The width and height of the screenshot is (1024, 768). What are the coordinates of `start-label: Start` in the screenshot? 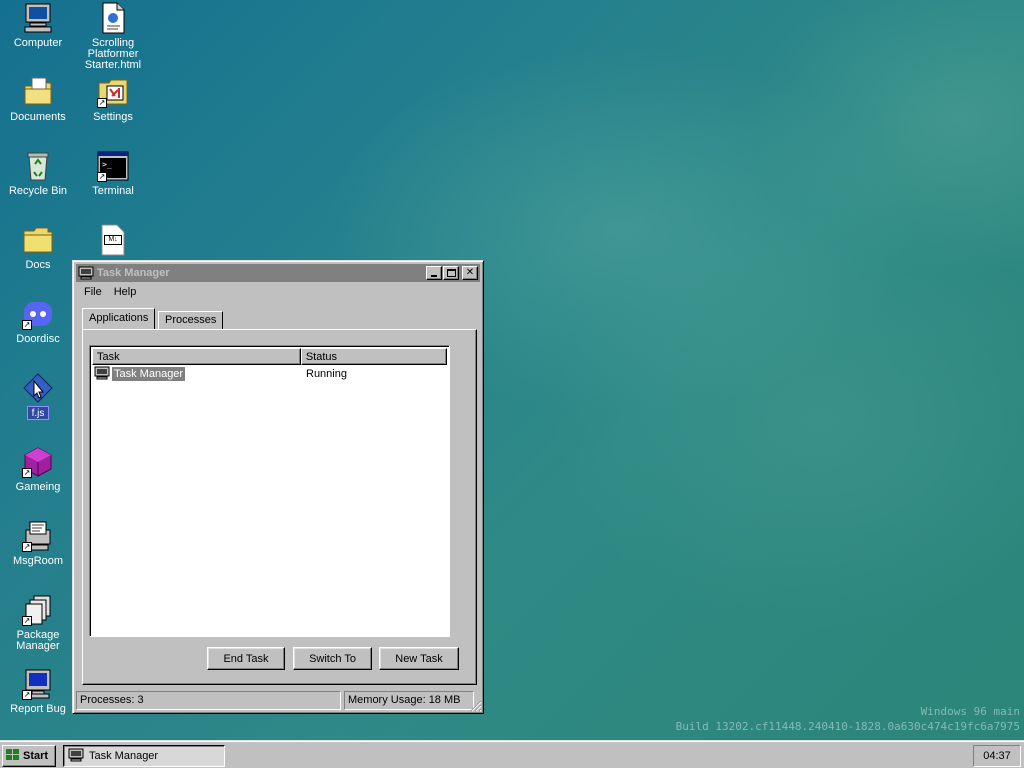 It's located at (36, 756).